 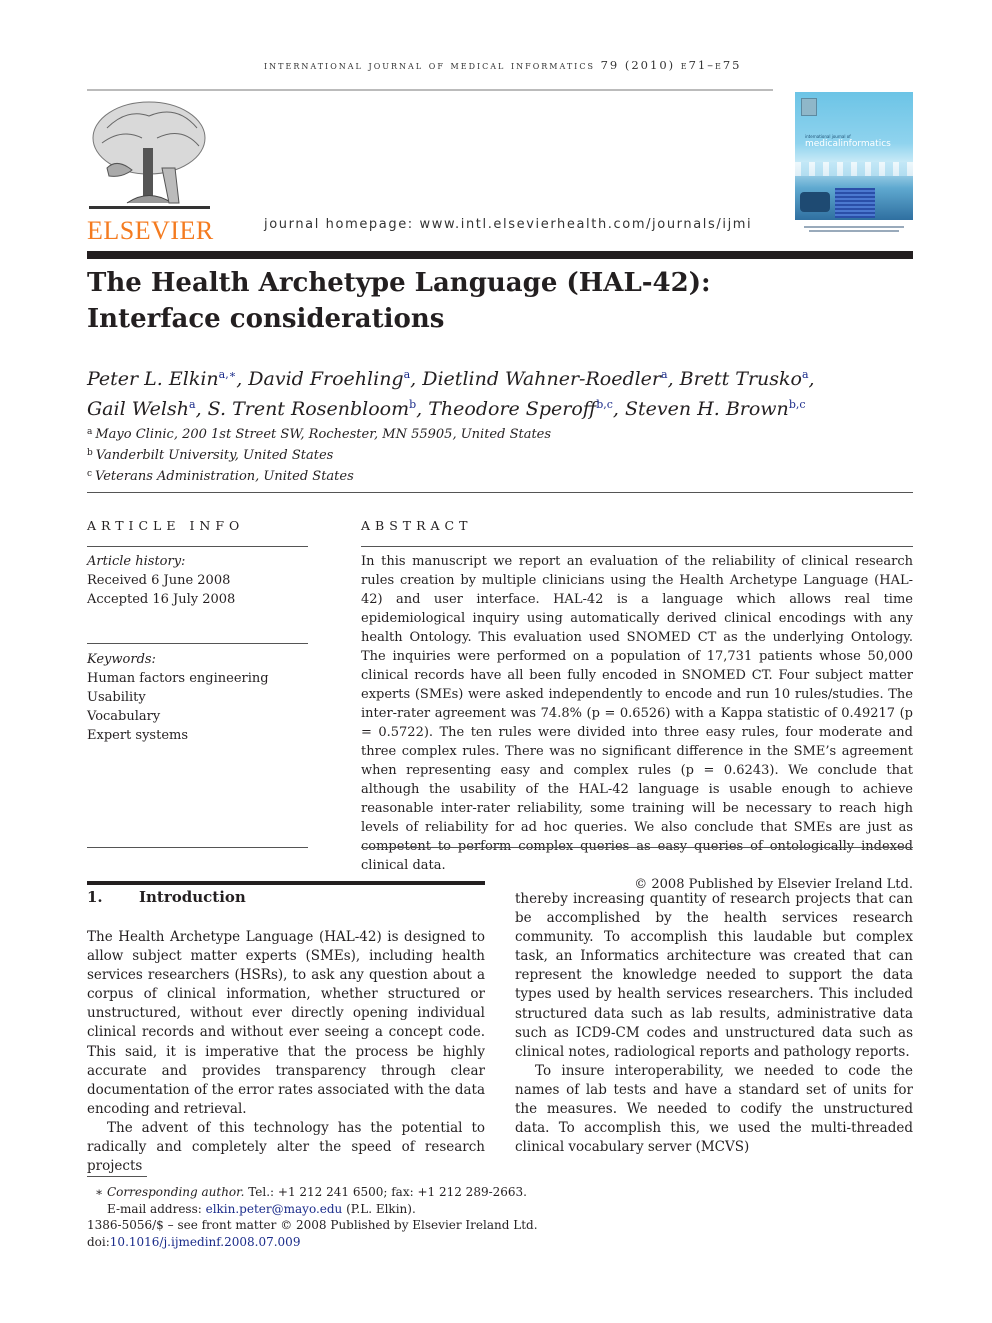 I want to click on tree-icon, so click(x=149, y=155).